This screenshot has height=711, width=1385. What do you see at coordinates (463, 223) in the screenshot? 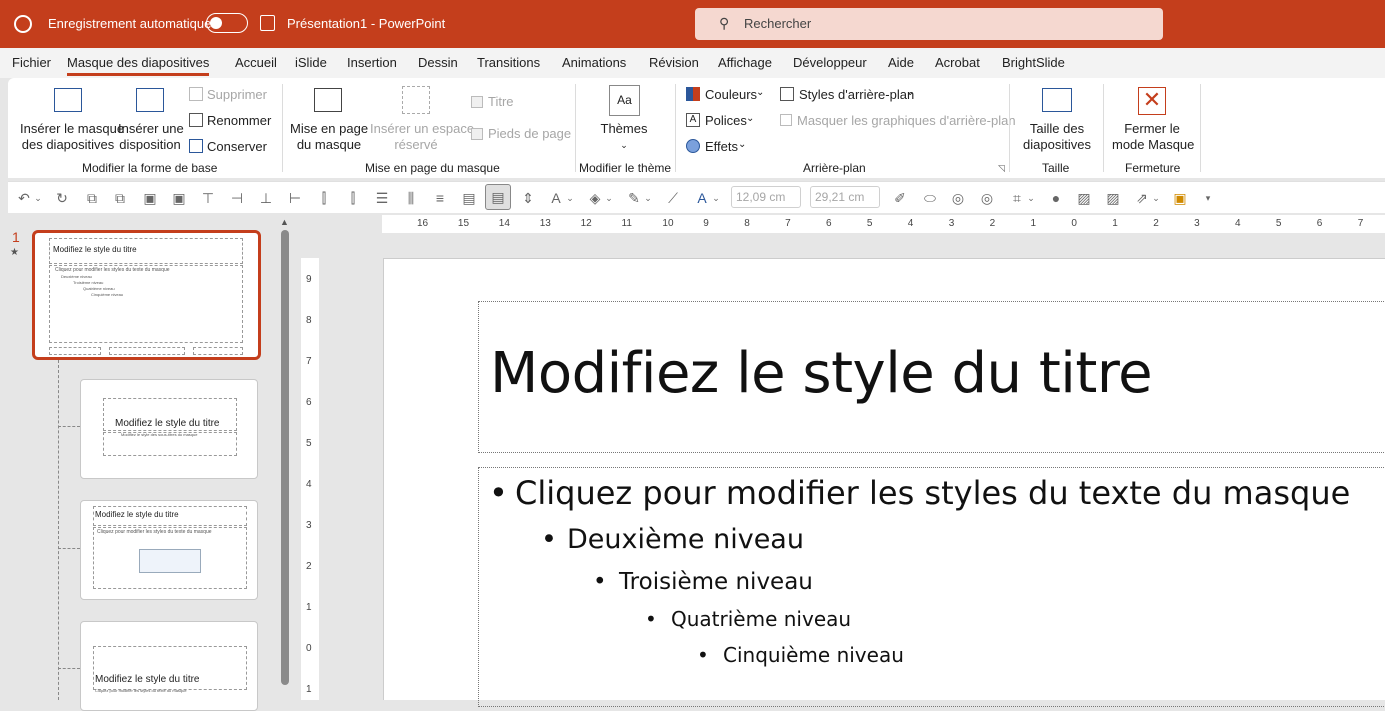
I see `ruler-tick-label: 15` at bounding box center [463, 223].